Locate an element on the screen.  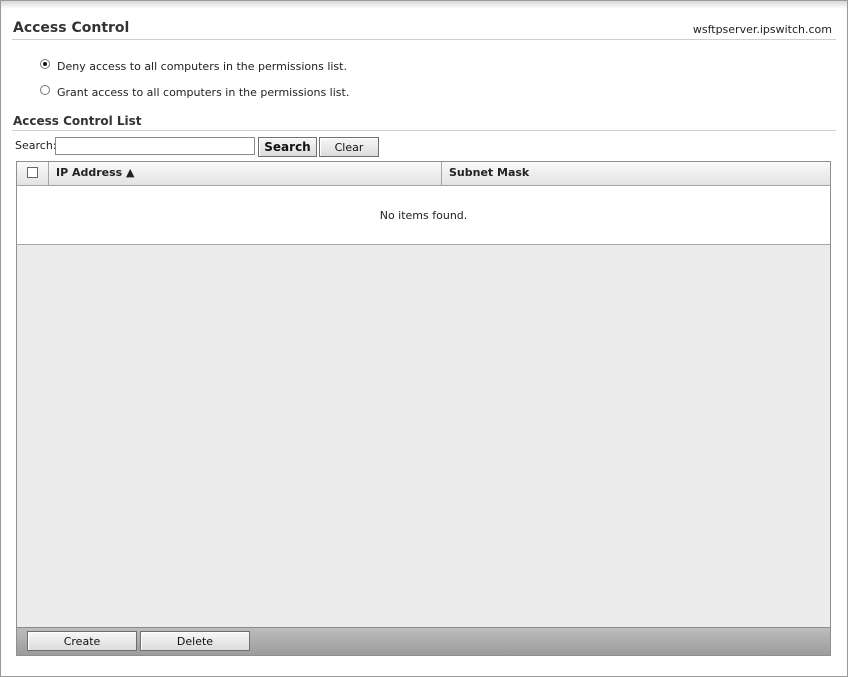
acl-section-title: Access Control List is located at coordinates (77, 121).